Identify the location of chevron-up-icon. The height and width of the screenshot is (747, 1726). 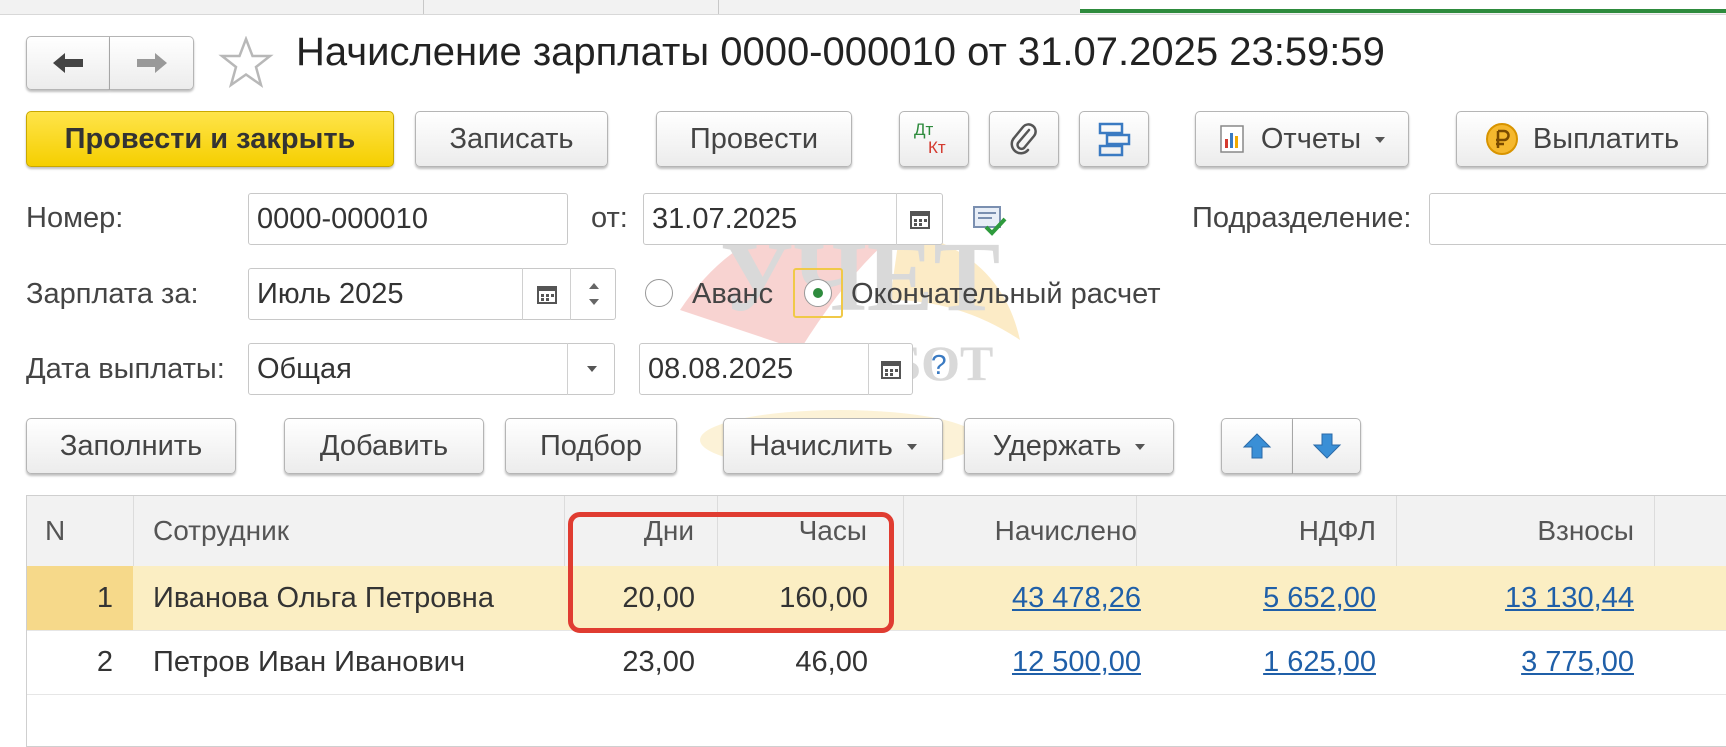
(593, 286).